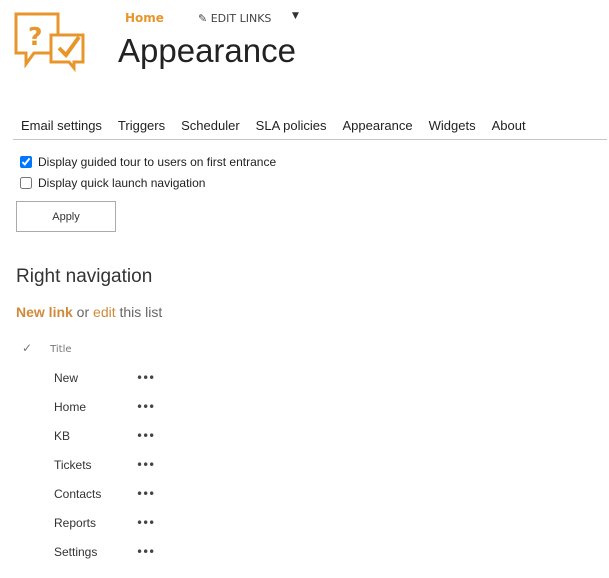 This screenshot has height=578, width=609. I want to click on quick-launch-checkbox, so click(26, 183).